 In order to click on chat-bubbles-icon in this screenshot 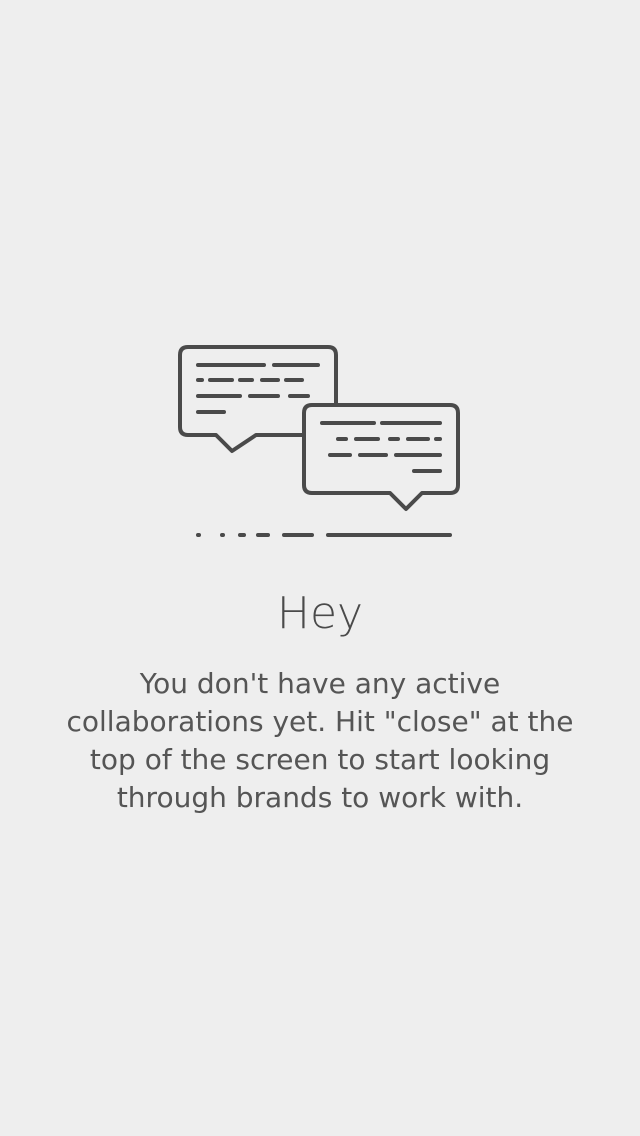, I will do `click(320, 445)`.